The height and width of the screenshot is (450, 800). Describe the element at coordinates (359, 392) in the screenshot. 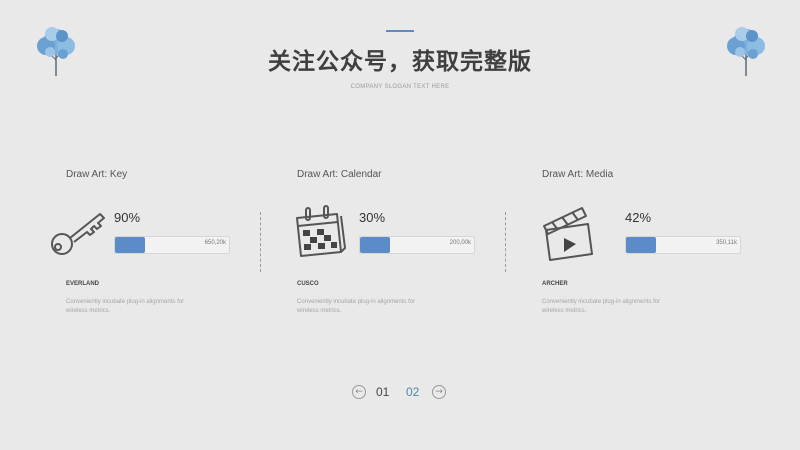

I see `arrow-left-icon: ←` at that location.